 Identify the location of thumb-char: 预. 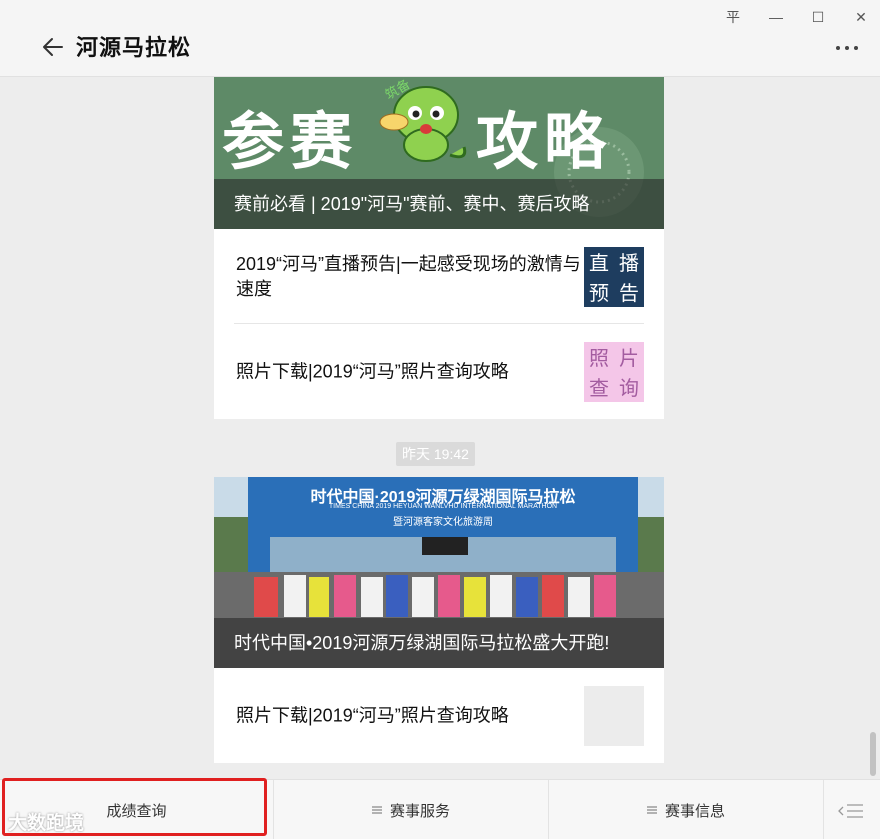
(599, 294).